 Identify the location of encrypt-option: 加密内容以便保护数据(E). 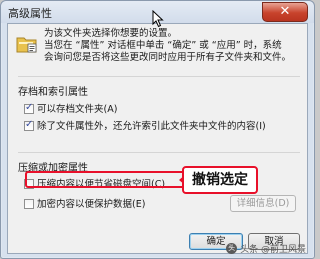
(85, 203).